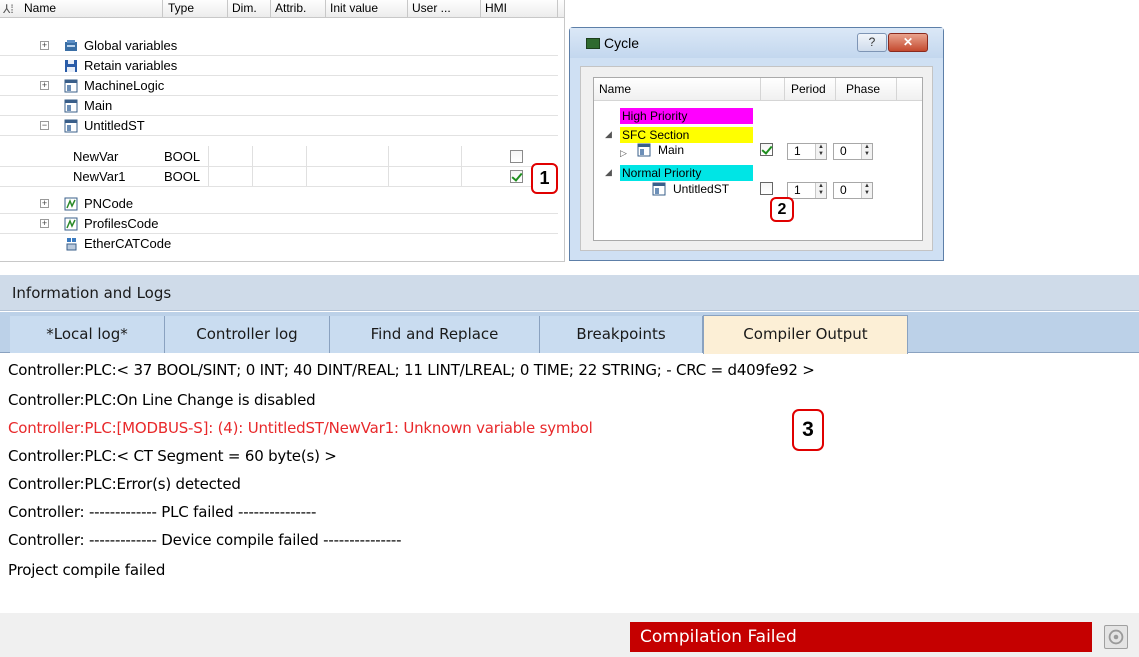  What do you see at coordinates (807, 151) in the screenshot?
I see `period-spinner-main: 1 ▲ ▼` at bounding box center [807, 151].